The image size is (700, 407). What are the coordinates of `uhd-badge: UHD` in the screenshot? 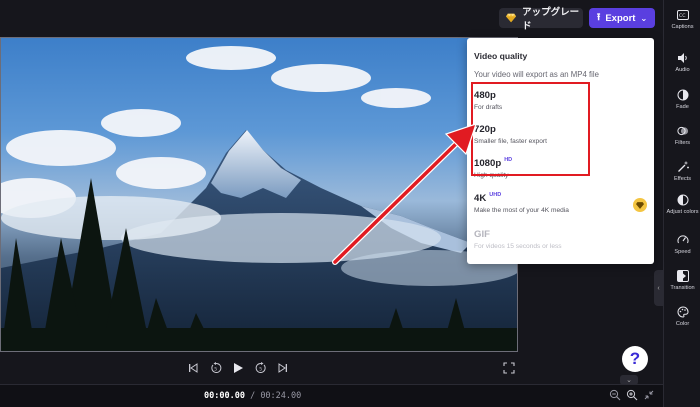 It's located at (495, 195).